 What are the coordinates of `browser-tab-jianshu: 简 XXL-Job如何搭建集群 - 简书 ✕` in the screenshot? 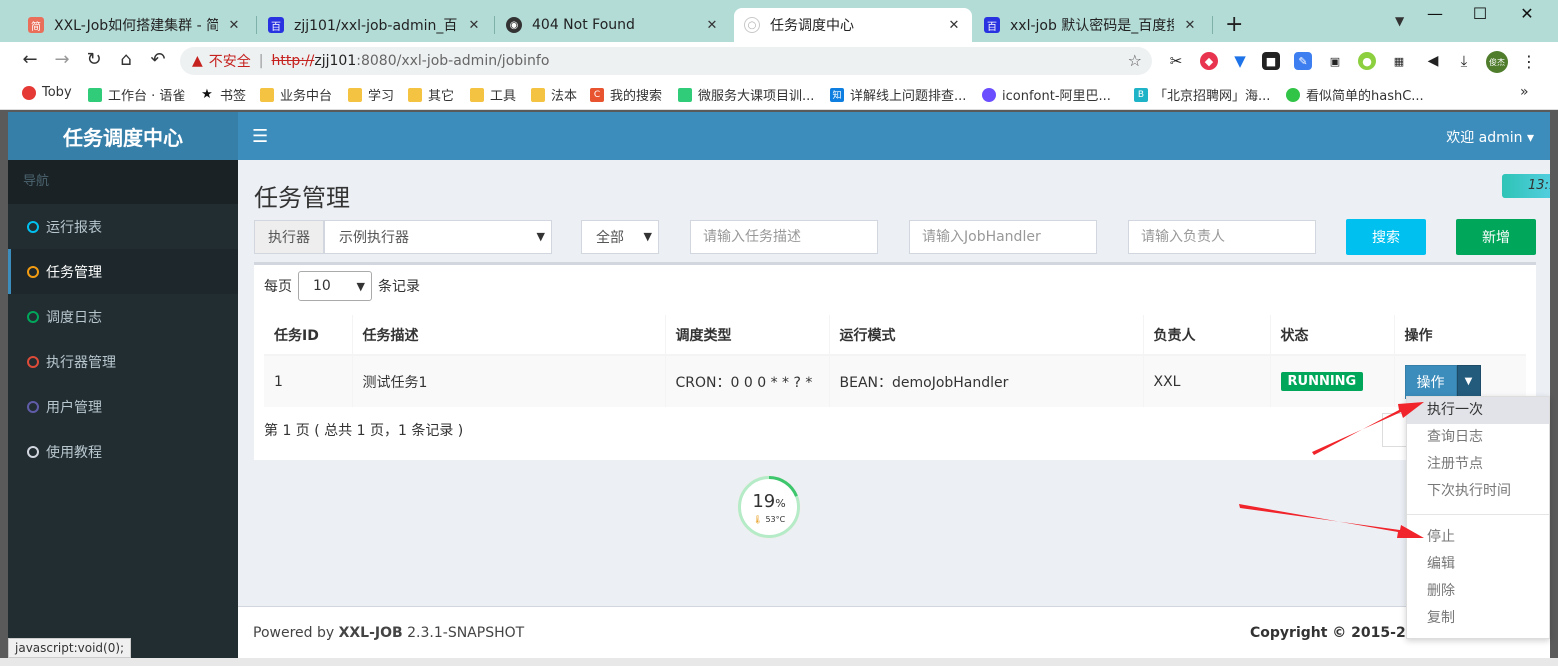 It's located at (135, 25).